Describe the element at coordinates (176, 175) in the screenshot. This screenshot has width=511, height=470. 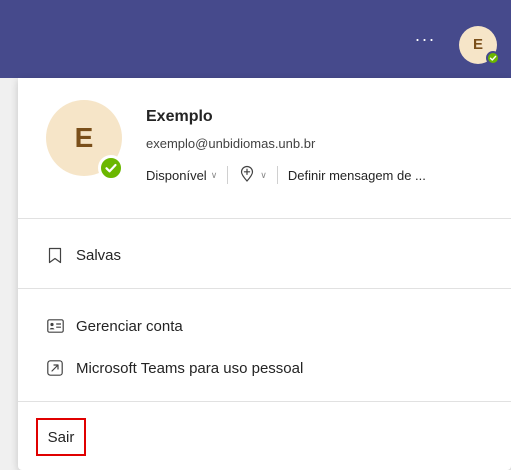
I see `status-label: Disponível` at that location.